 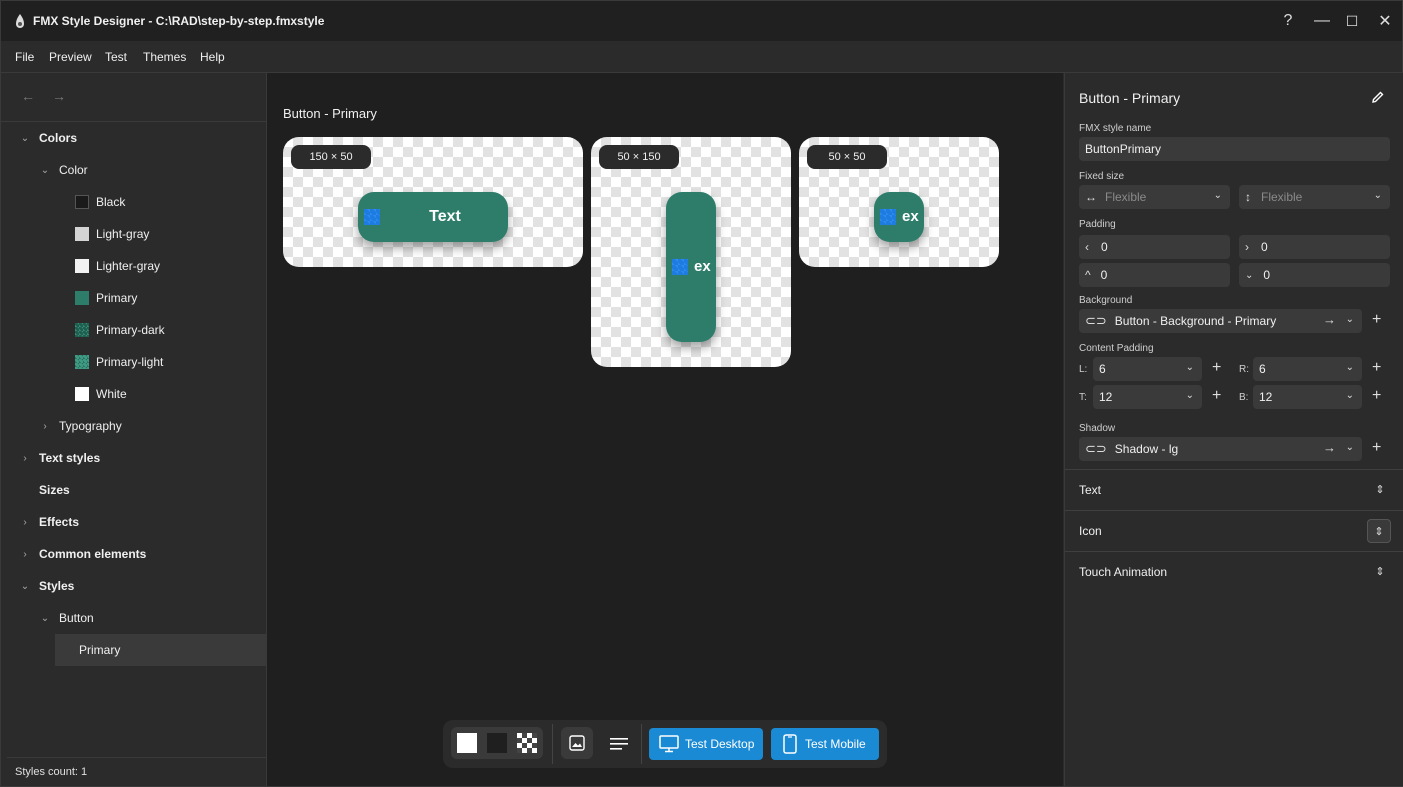 What do you see at coordinates (1130, 98) in the screenshot?
I see `properties-title: Button - Primary` at bounding box center [1130, 98].